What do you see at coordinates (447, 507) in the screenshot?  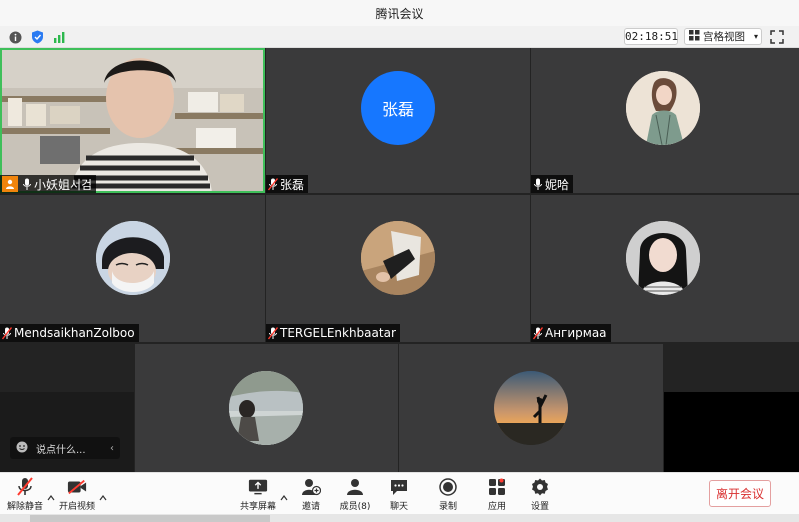 I see `record-label: 录制` at bounding box center [447, 507].